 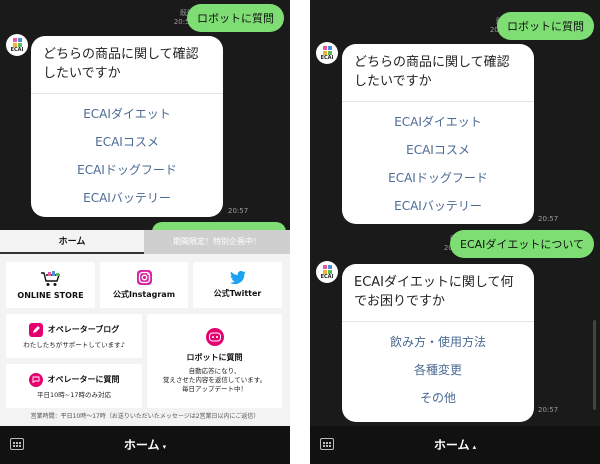 What do you see at coordinates (237, 293) in the screenshot?
I see `tile-label: 公式Twitter` at bounding box center [237, 293].